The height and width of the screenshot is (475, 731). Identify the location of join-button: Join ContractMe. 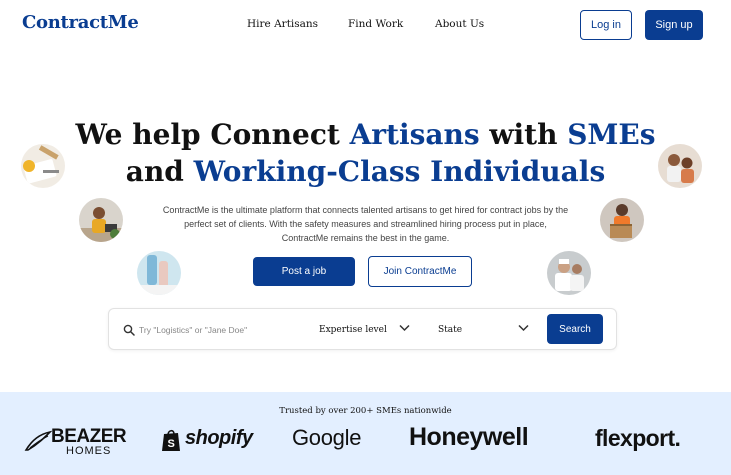
(420, 271).